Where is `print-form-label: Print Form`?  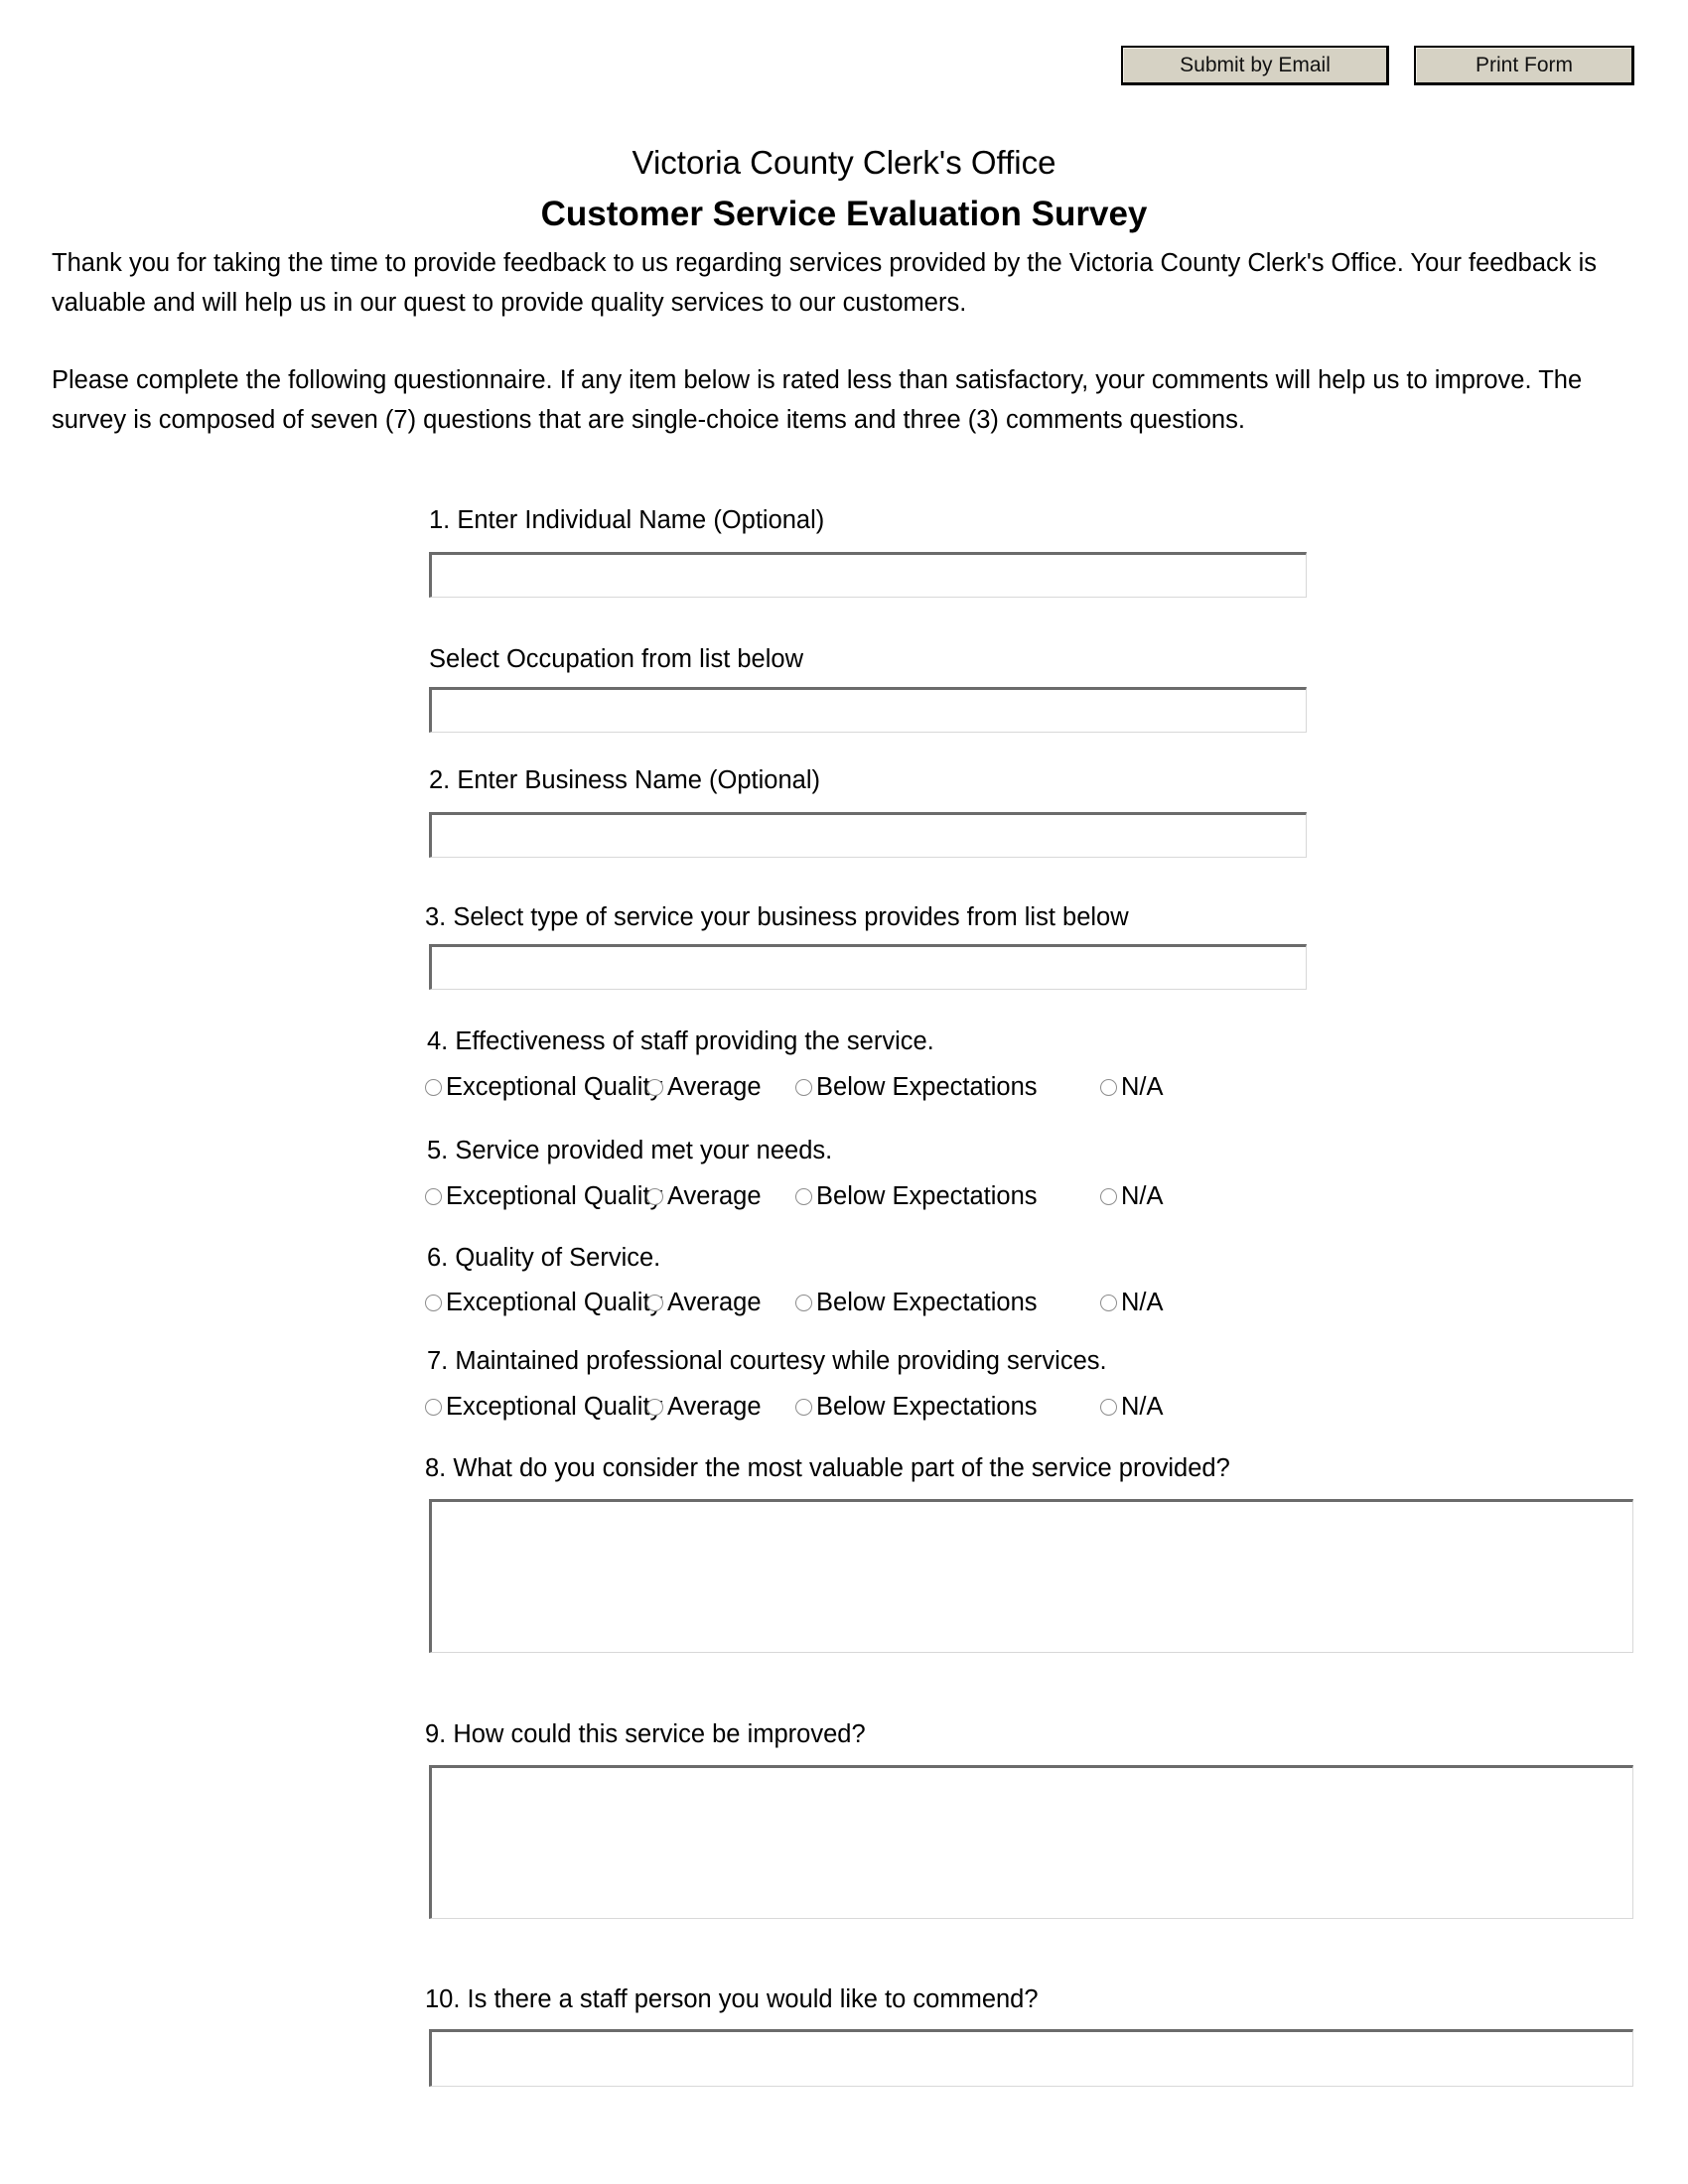 print-form-label: Print Form is located at coordinates (1523, 65).